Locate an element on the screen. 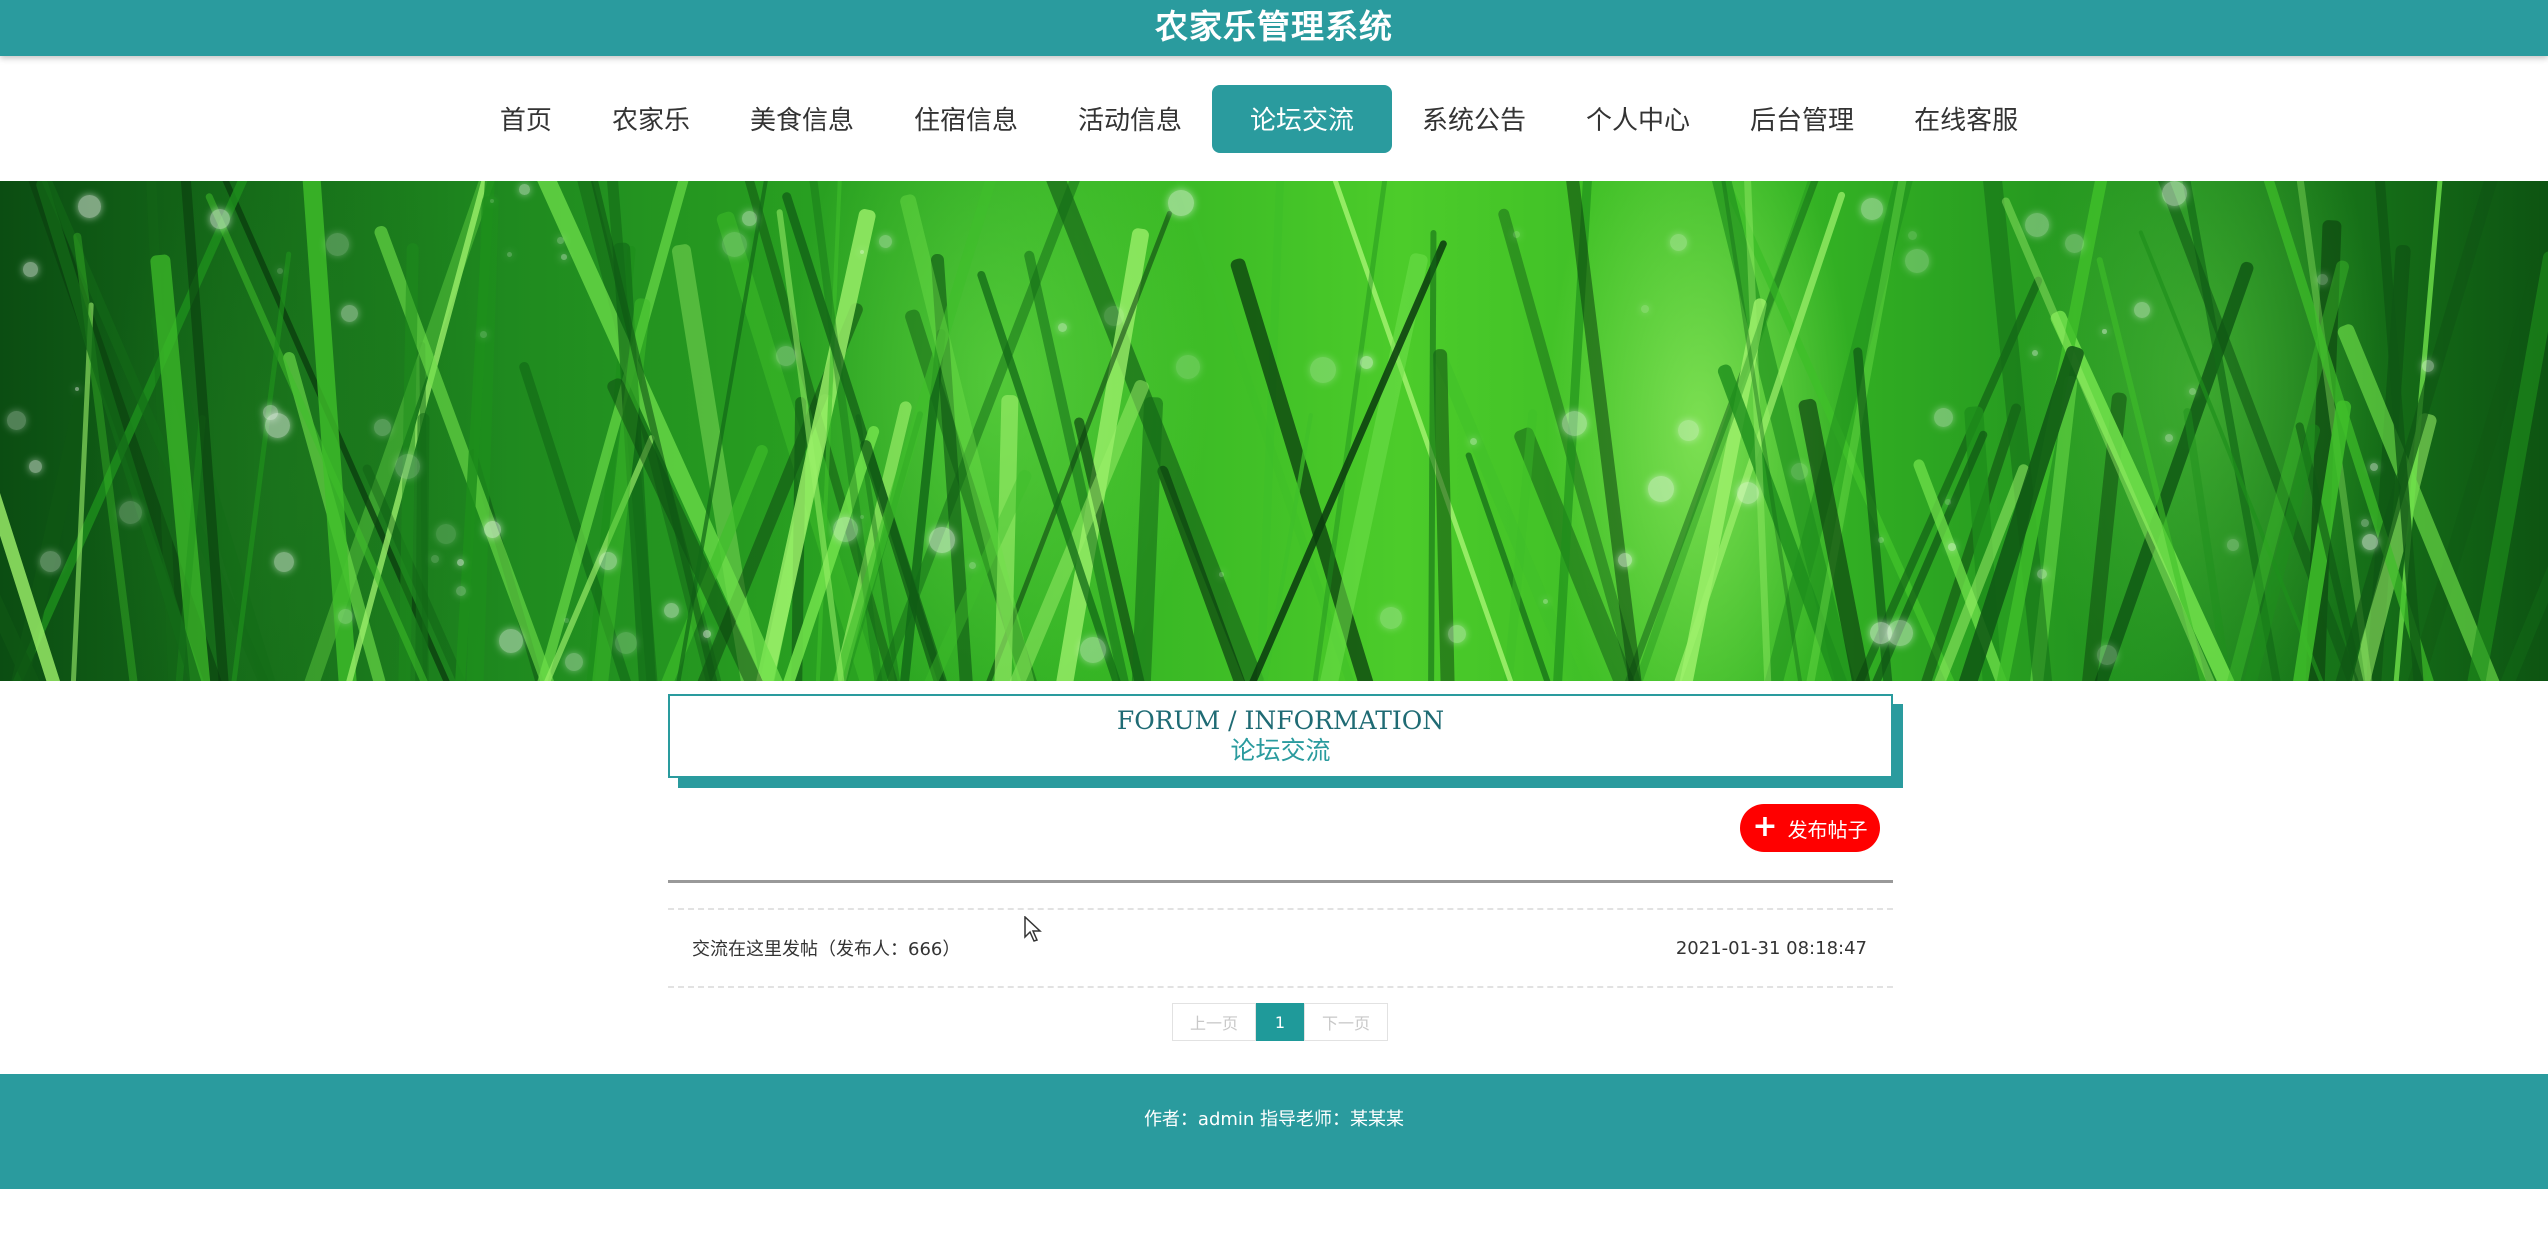 The width and height of the screenshot is (2548, 1246). nav-item-home: 首页 is located at coordinates (526, 119).